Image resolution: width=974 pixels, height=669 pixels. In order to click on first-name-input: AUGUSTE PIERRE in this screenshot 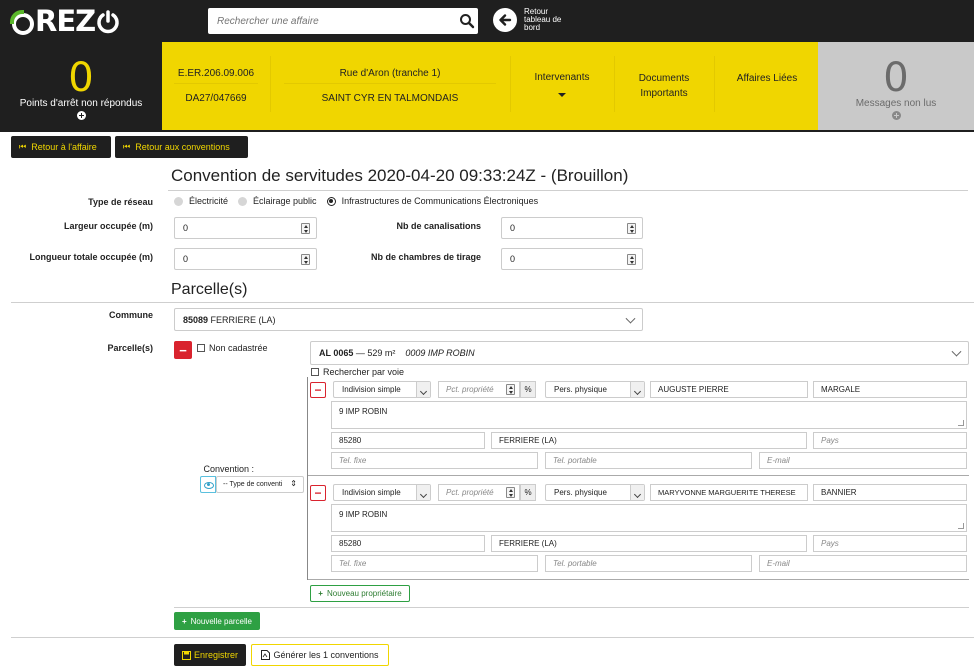, I will do `click(729, 389)`.